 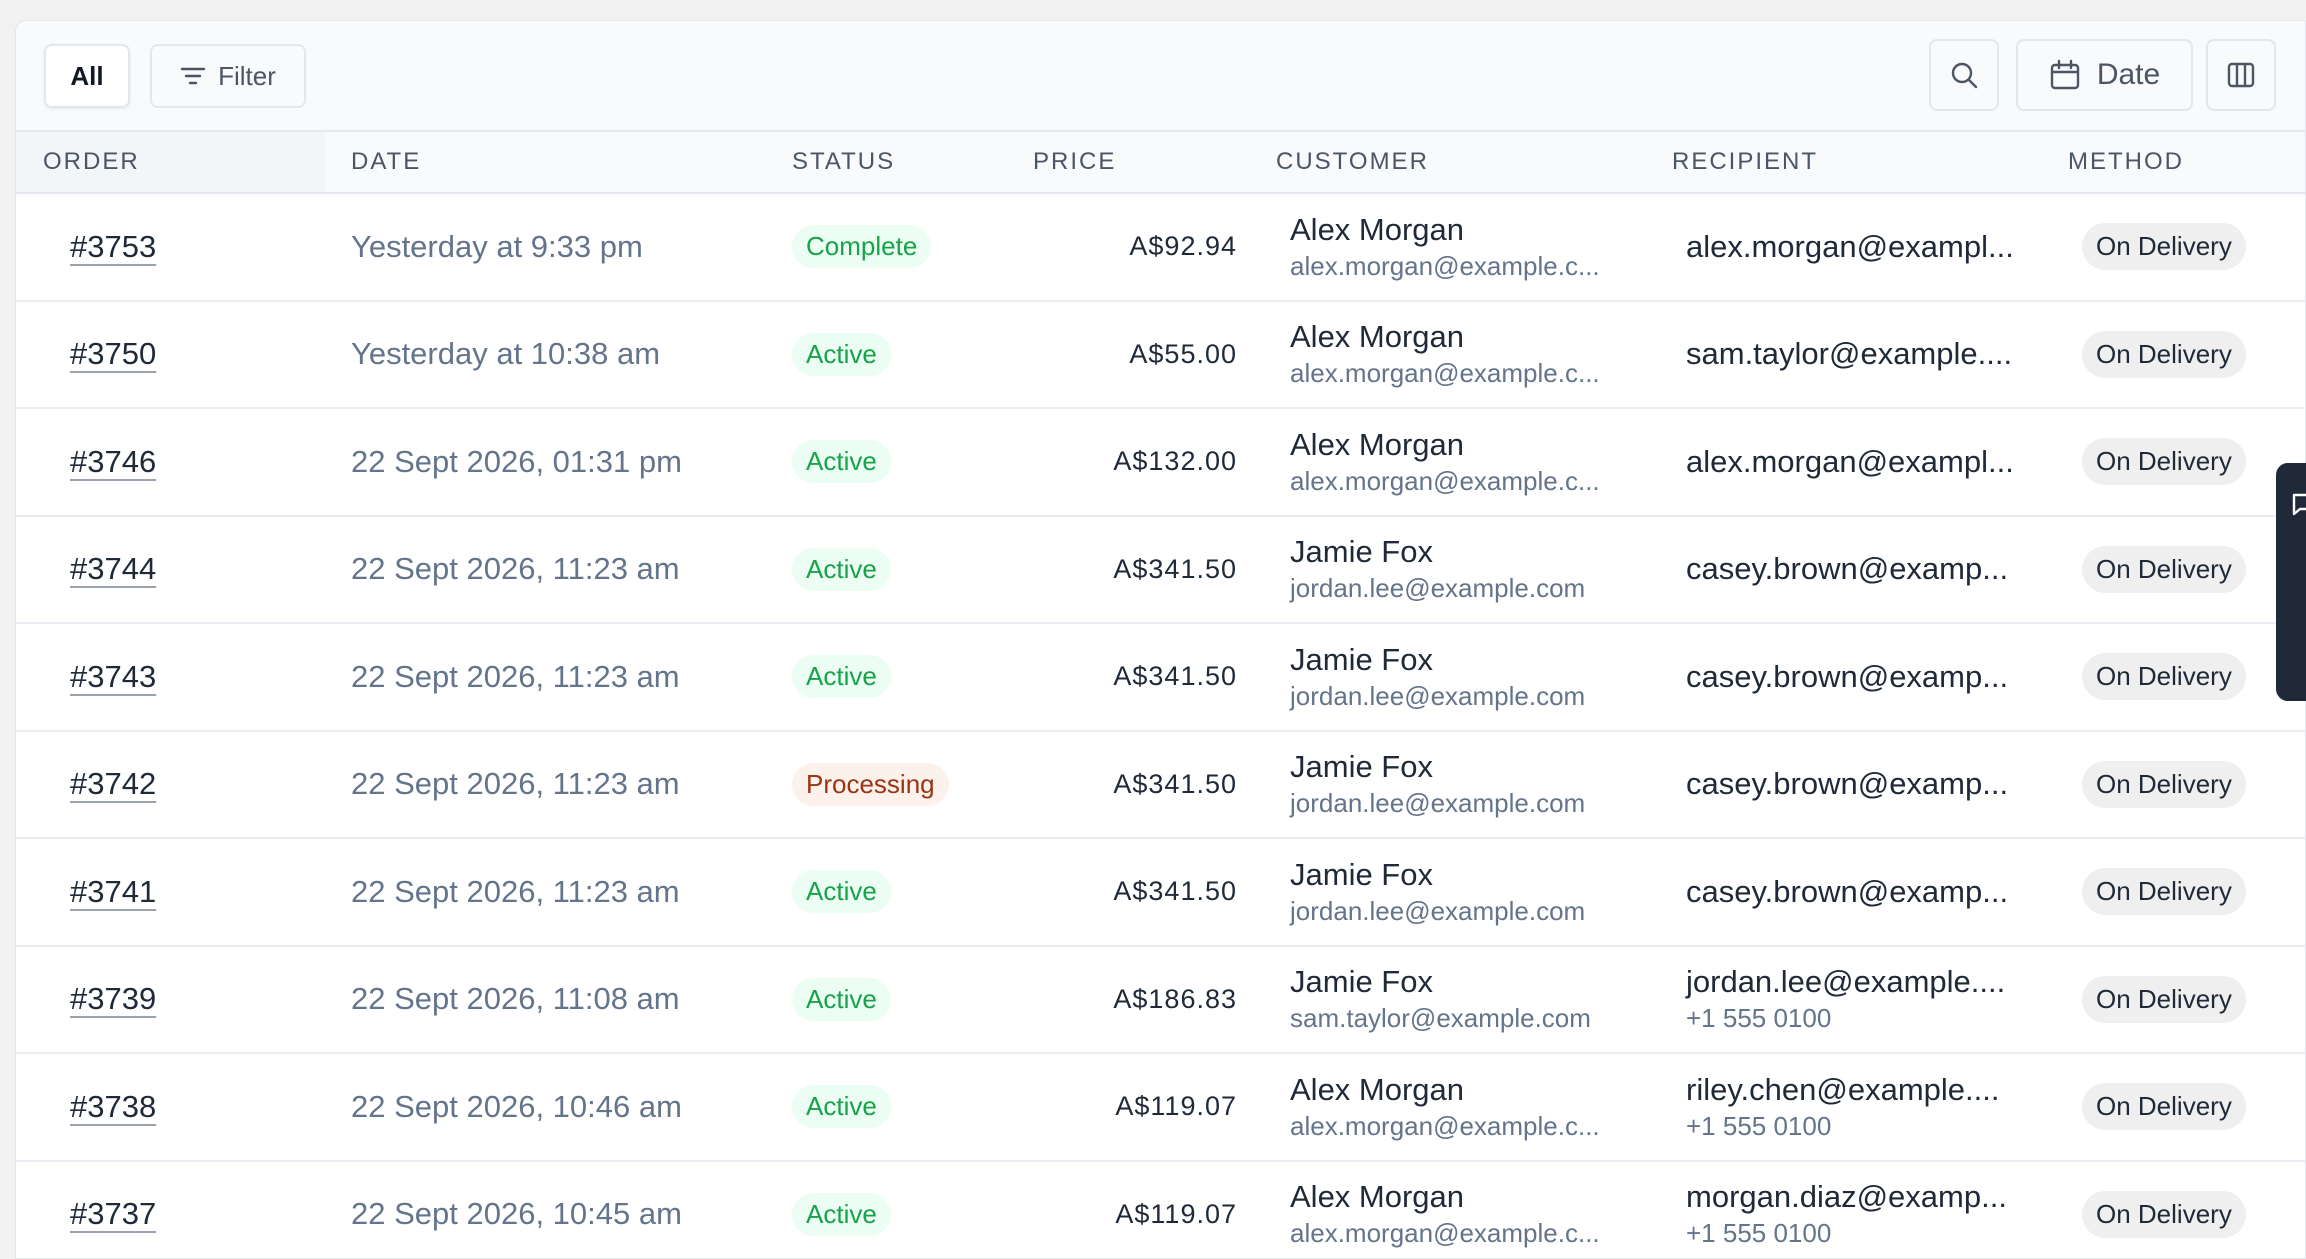 What do you see at coordinates (1175, 998) in the screenshot?
I see `order-price: A$186.83` at bounding box center [1175, 998].